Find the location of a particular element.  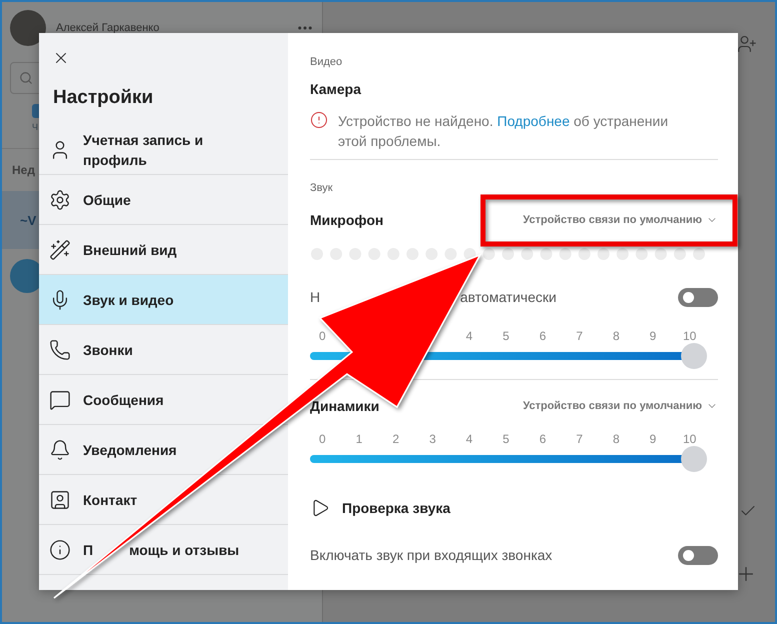

settings-icon is located at coordinates (60, 199).